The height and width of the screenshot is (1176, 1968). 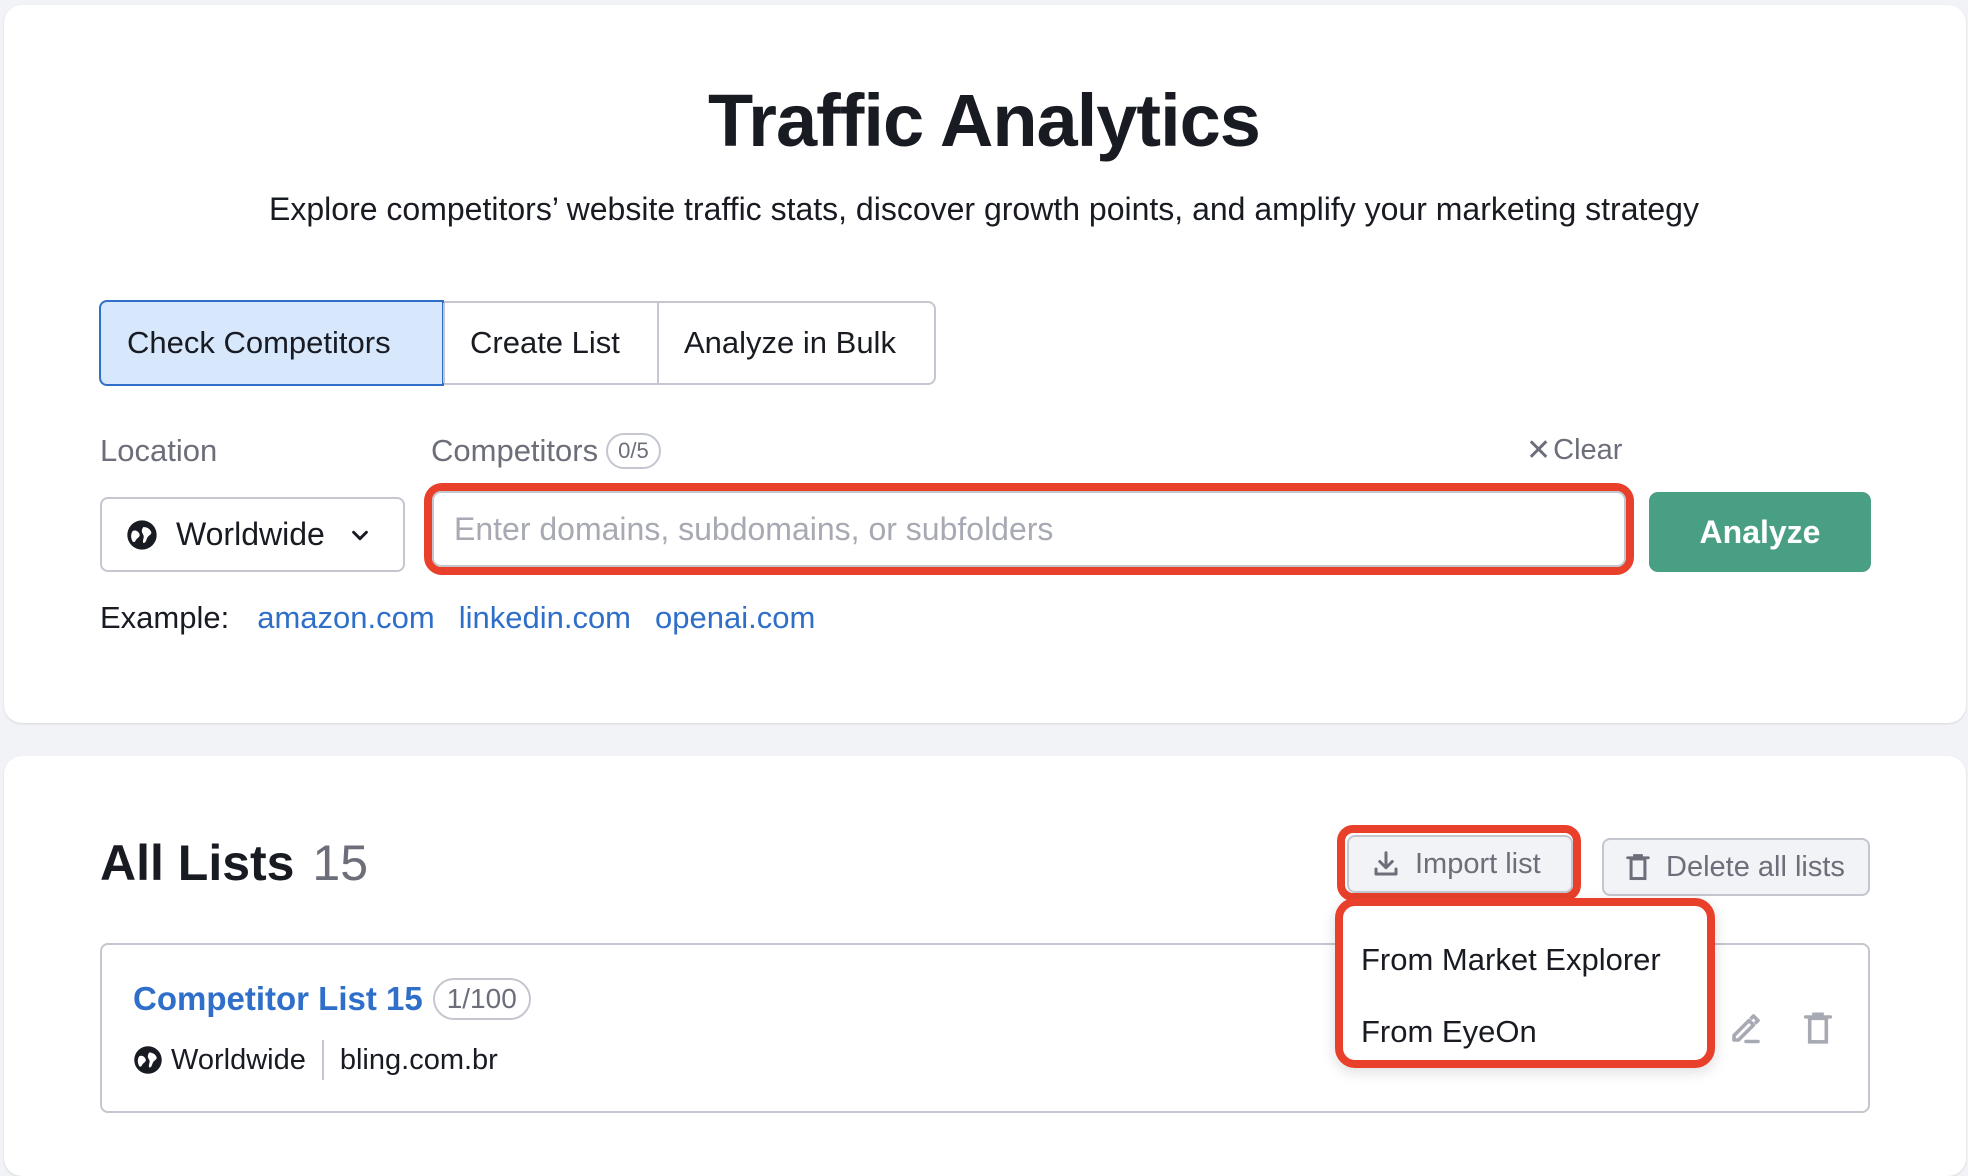 I want to click on pencil-icon, so click(x=1746, y=1028).